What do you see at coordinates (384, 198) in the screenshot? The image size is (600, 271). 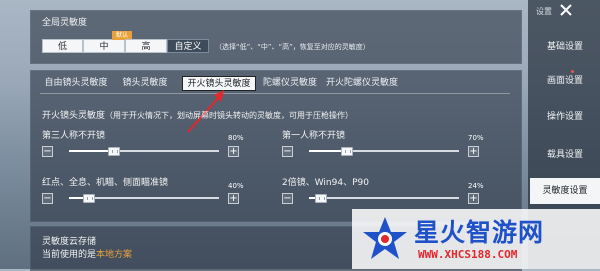 I see `slider-track-2x-scope` at bounding box center [384, 198].